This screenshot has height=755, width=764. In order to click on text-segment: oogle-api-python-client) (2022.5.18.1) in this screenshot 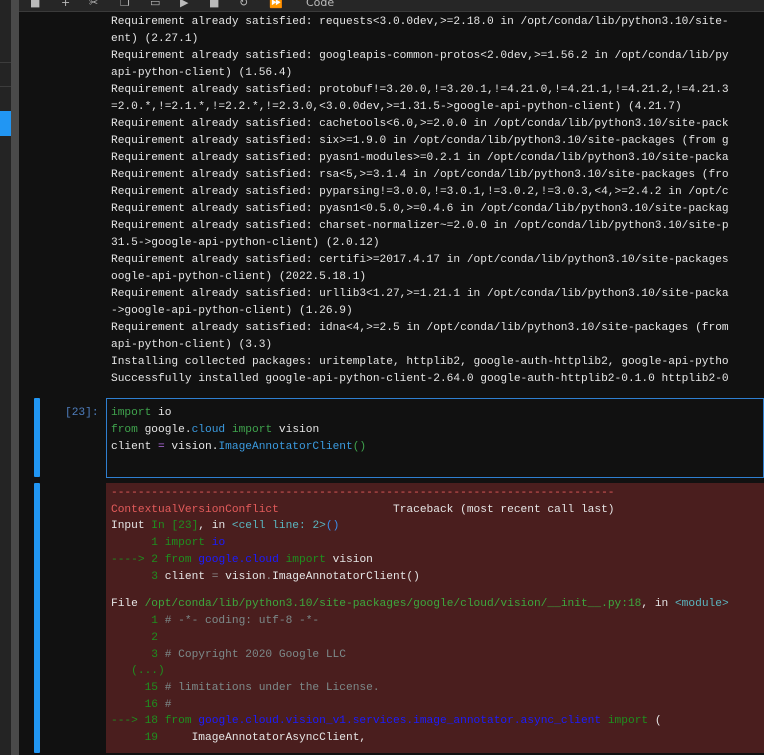, I will do `click(239, 277)`.